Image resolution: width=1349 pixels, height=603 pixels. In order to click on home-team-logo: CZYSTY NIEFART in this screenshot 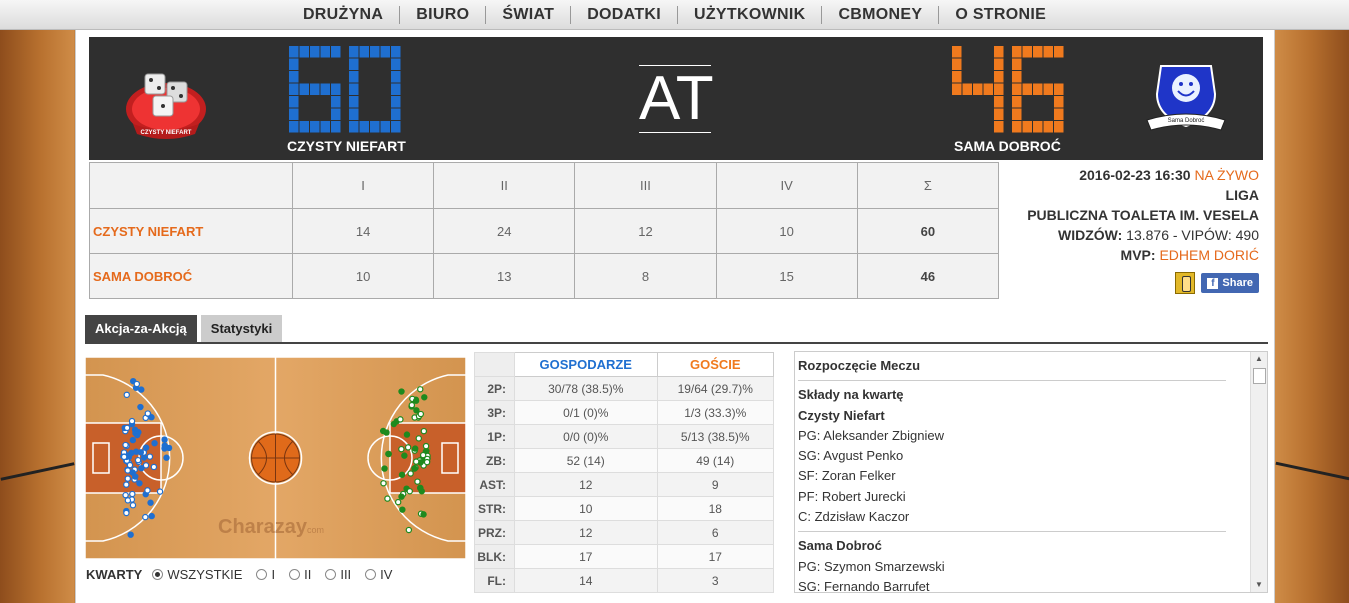, I will do `click(166, 99)`.